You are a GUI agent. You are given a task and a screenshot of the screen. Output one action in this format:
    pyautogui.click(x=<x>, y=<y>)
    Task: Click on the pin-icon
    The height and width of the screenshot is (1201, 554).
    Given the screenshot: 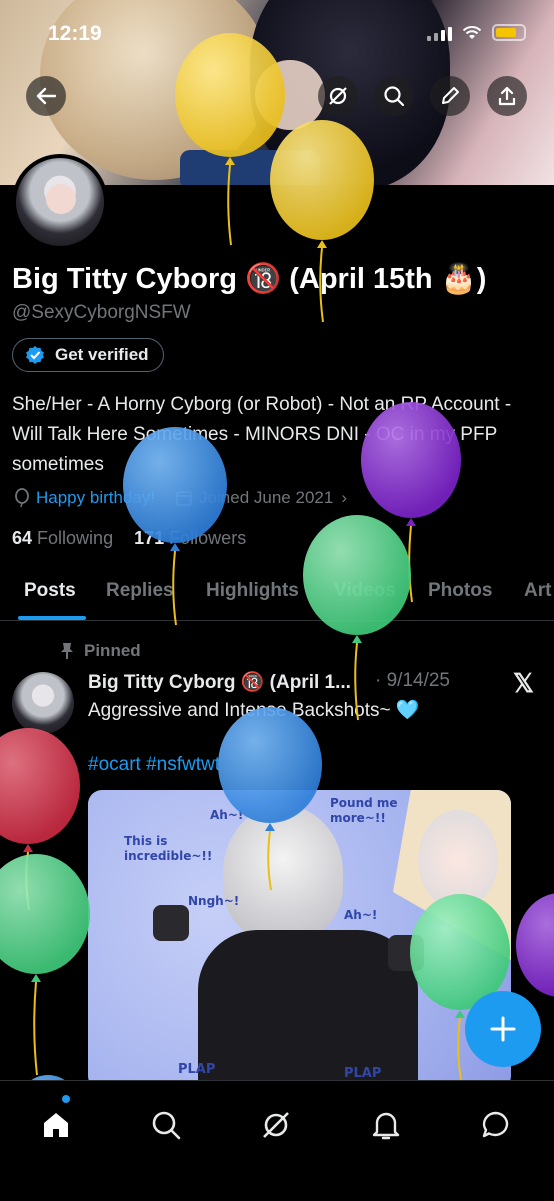 What is the action you would take?
    pyautogui.click(x=67, y=651)
    